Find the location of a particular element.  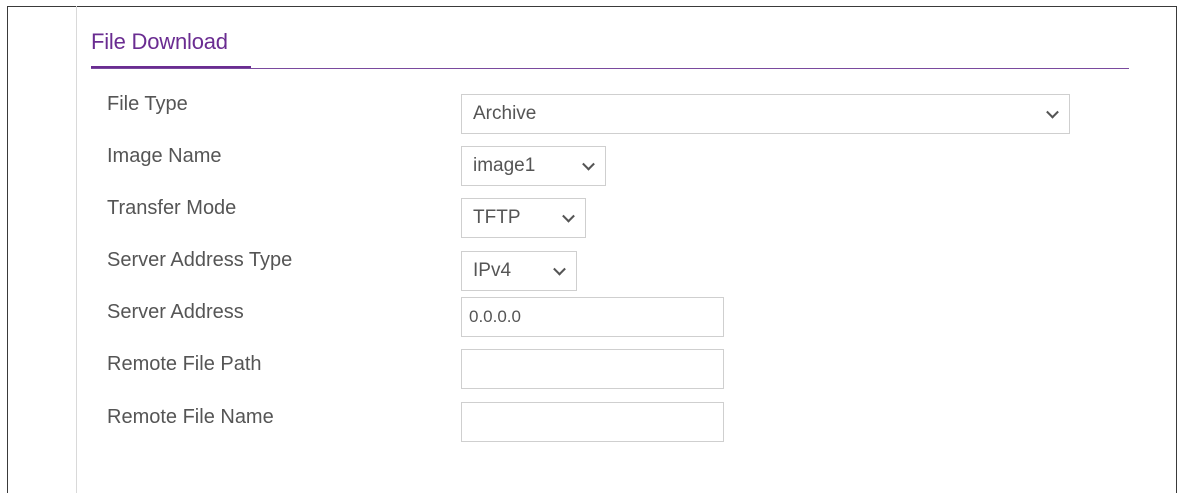

image-name-label: Image Name is located at coordinates (164, 156).